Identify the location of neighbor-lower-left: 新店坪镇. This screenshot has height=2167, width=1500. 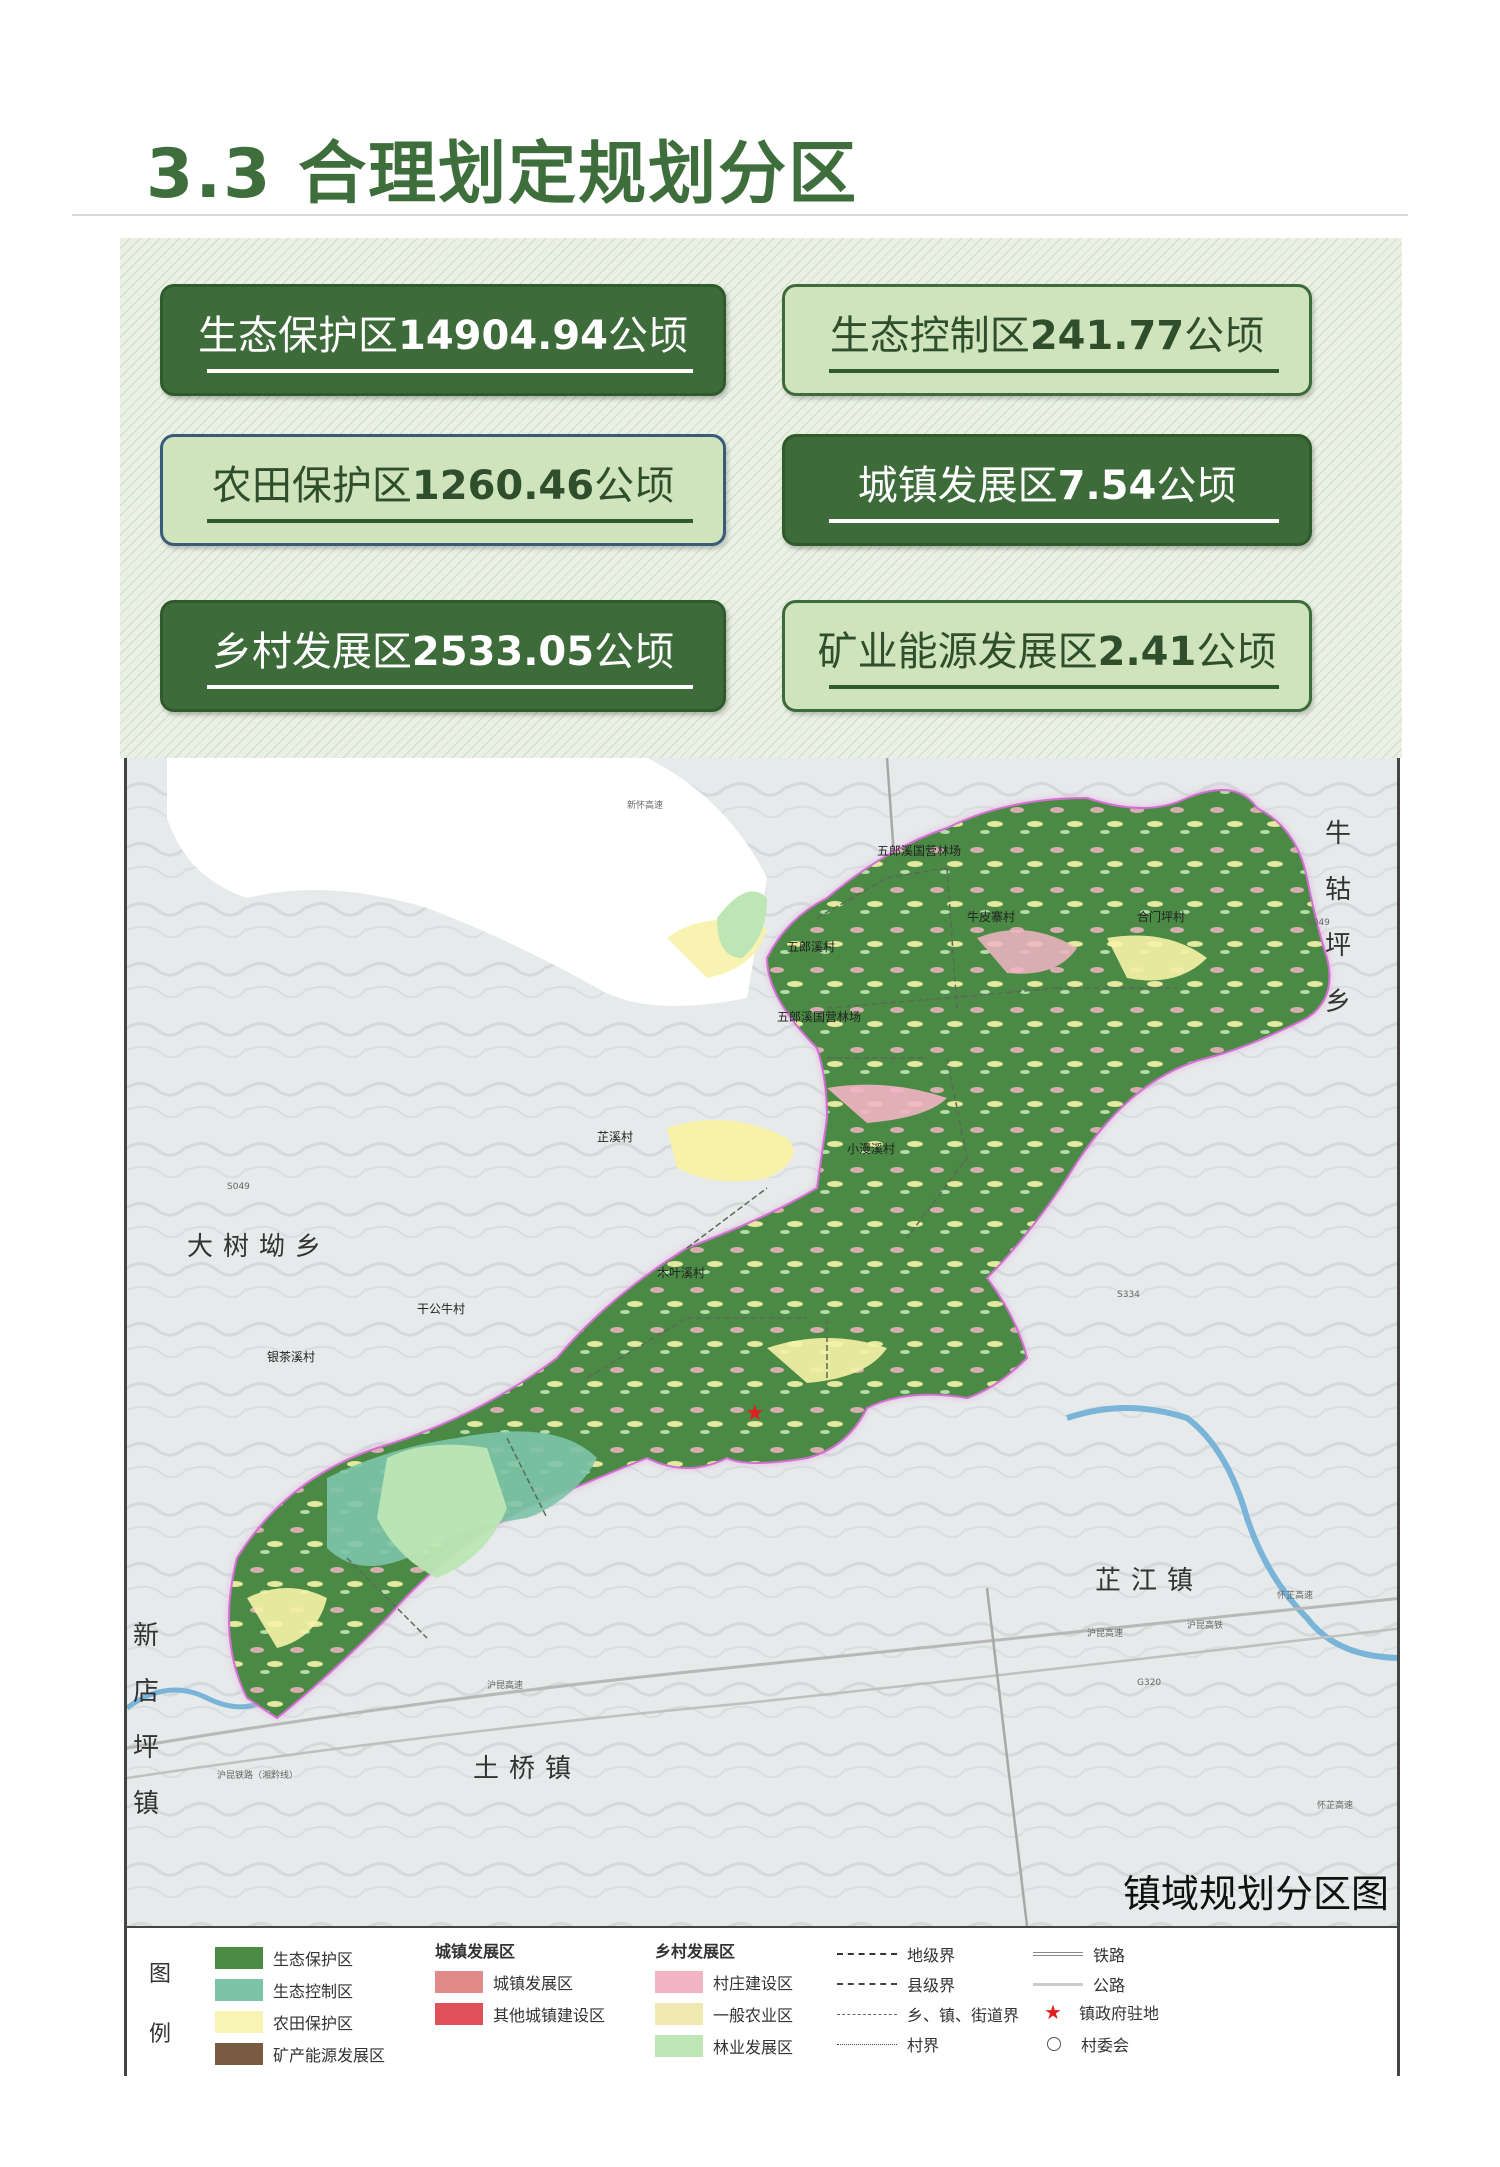
(145, 1720).